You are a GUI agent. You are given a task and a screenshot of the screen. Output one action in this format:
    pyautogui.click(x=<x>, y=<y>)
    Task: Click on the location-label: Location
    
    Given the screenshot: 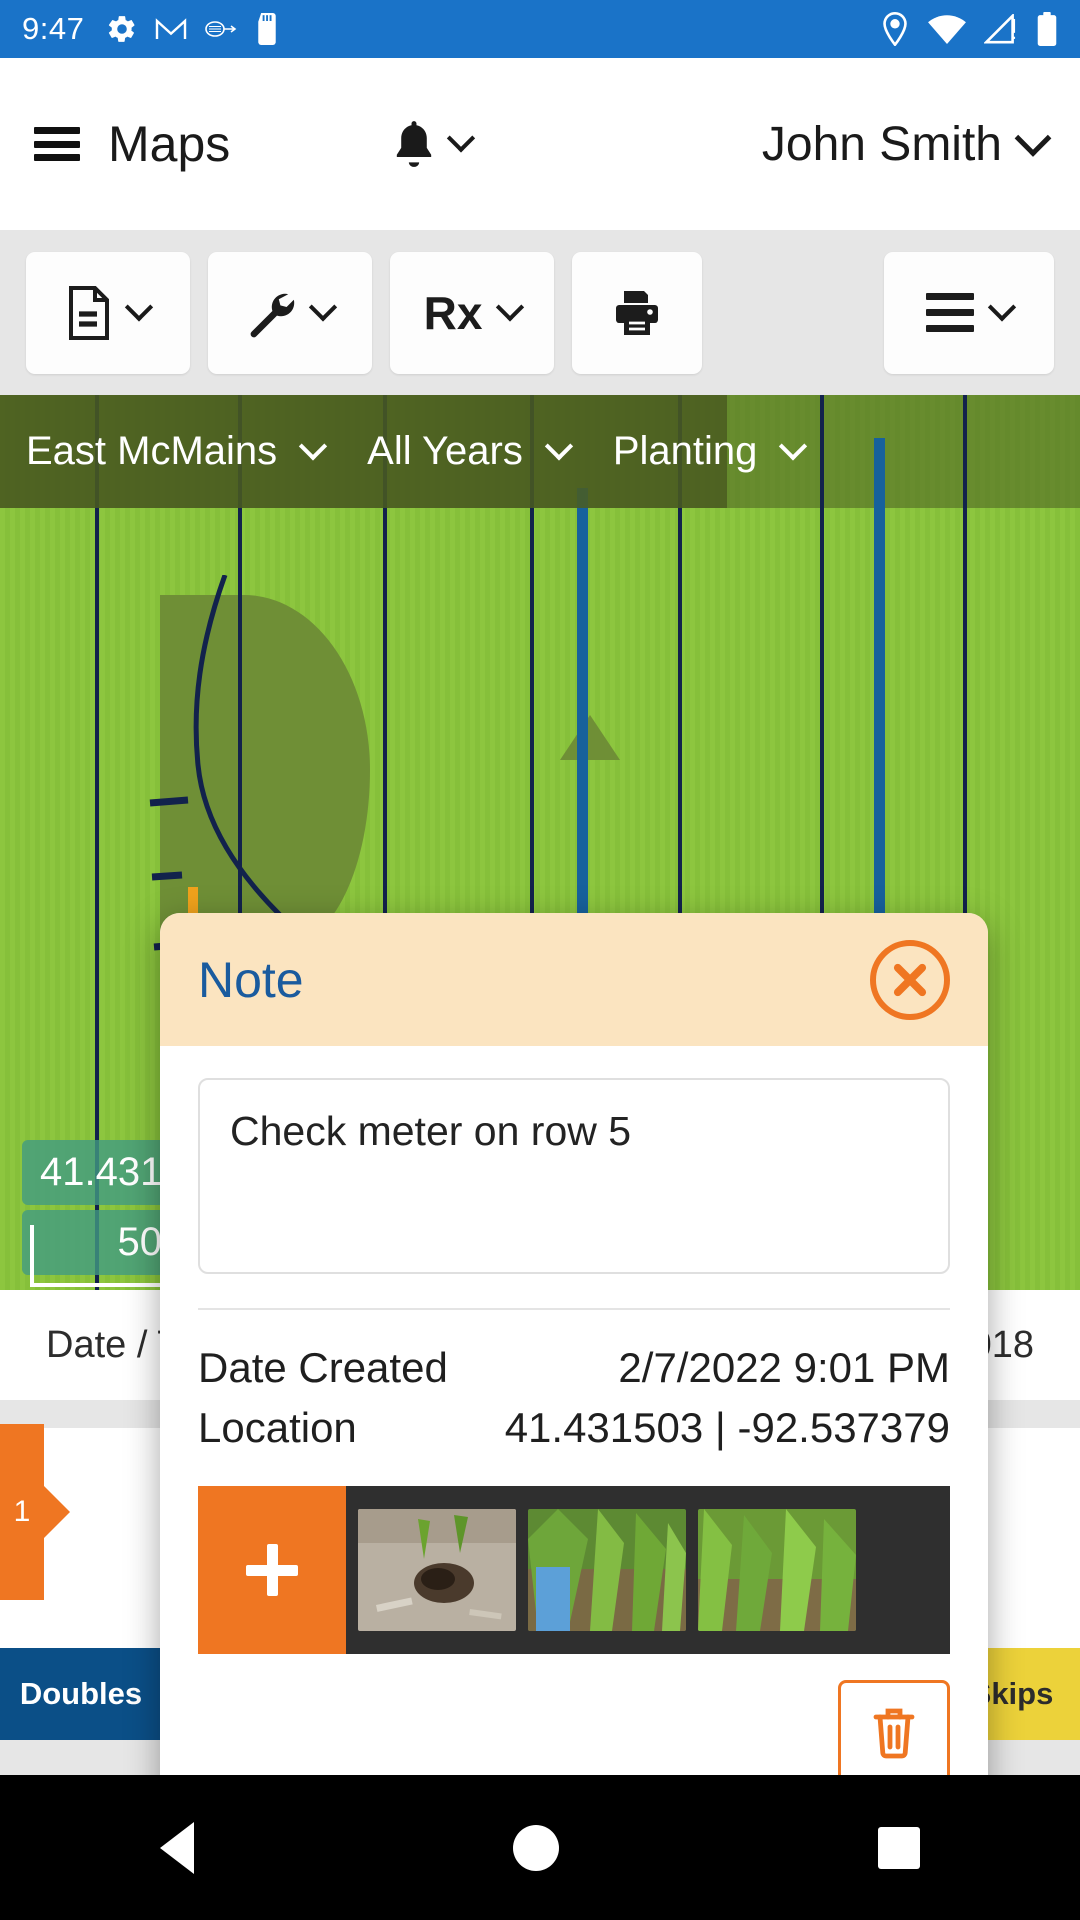 What is the action you would take?
    pyautogui.click(x=277, y=1427)
    